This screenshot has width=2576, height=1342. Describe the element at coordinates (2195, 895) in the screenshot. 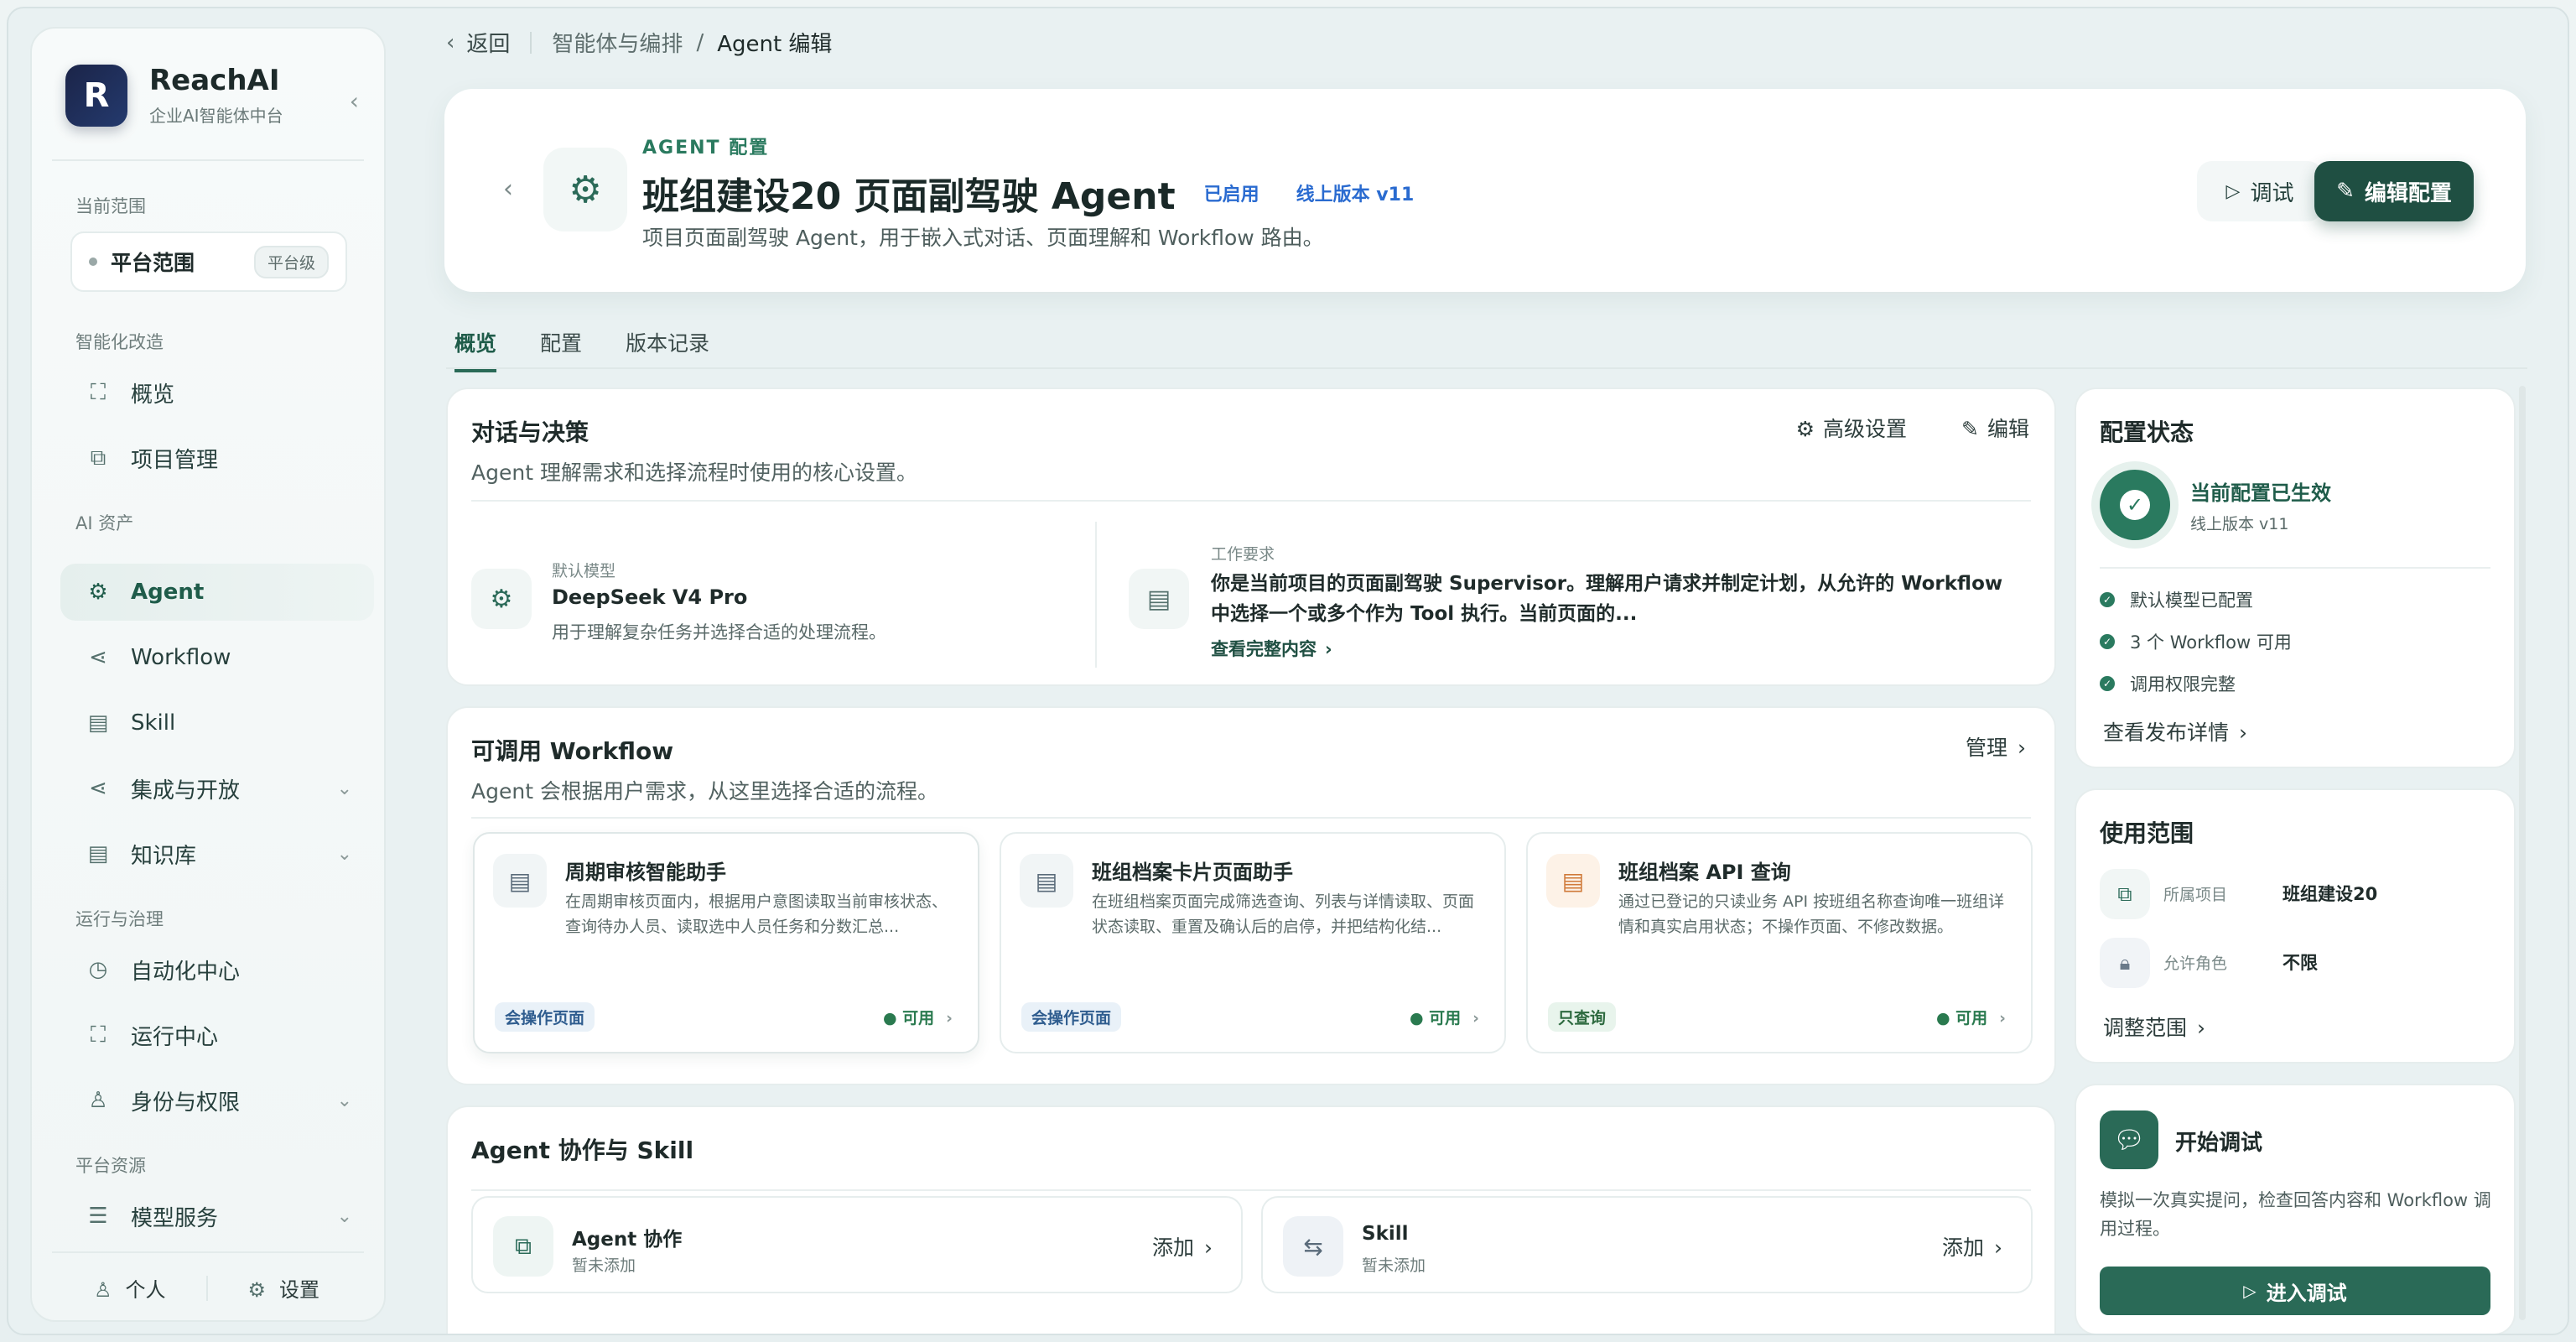

I see `project-label: 所属项目` at that location.